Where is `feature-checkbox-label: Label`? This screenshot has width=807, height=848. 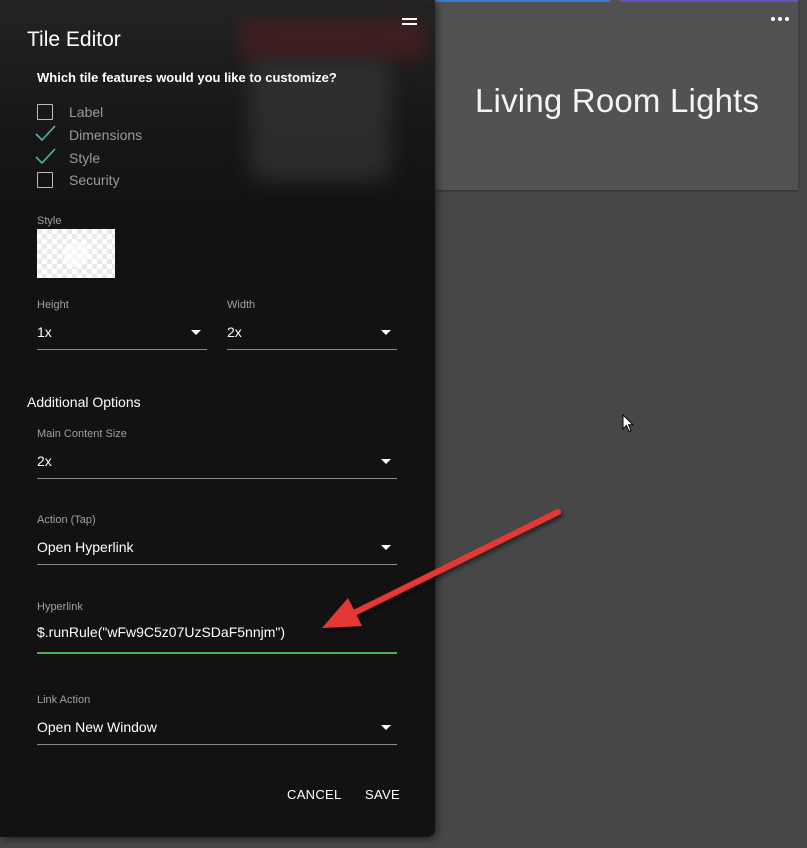 feature-checkbox-label: Label is located at coordinates (70, 112).